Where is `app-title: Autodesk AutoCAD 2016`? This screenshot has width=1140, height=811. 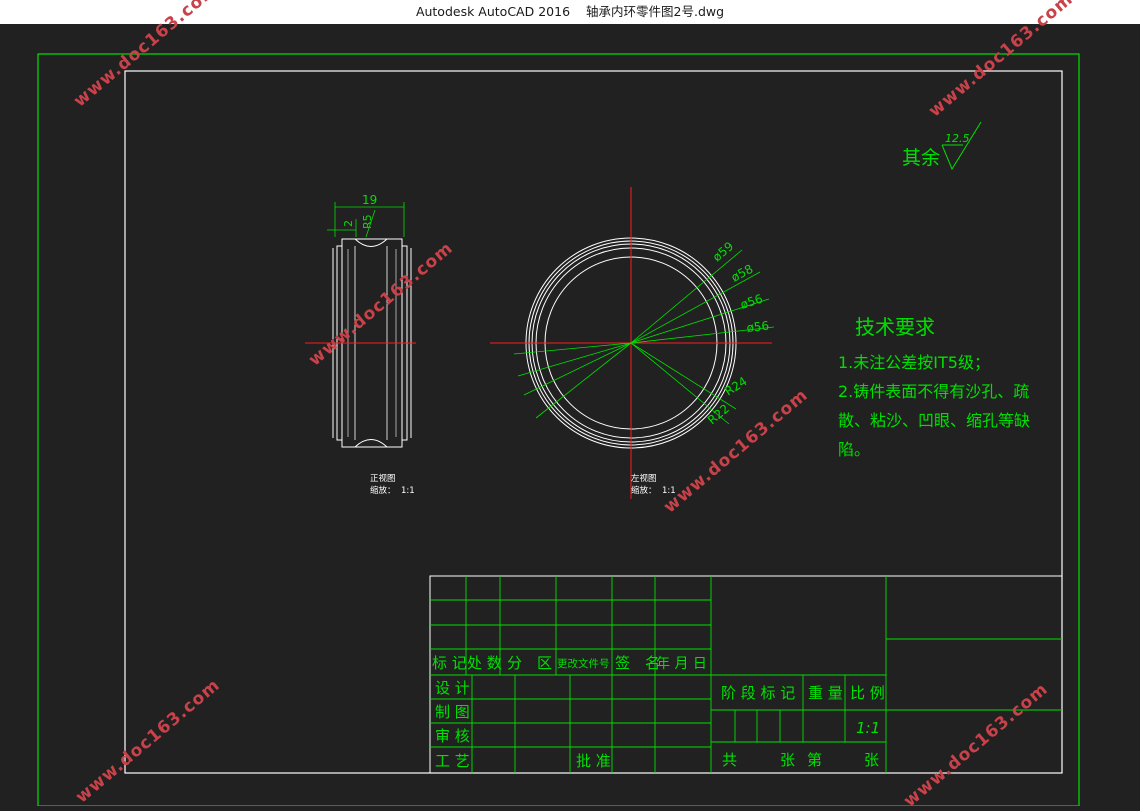
app-title: Autodesk AutoCAD 2016 is located at coordinates (493, 11).